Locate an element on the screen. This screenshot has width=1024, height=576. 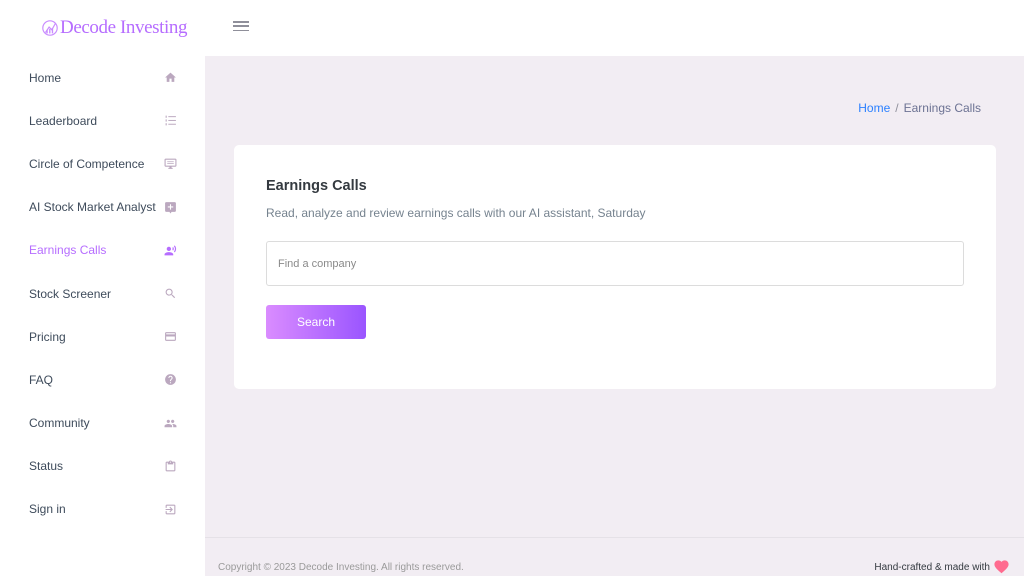
breadcrumb-current: Earnings Calls is located at coordinates (942, 108).